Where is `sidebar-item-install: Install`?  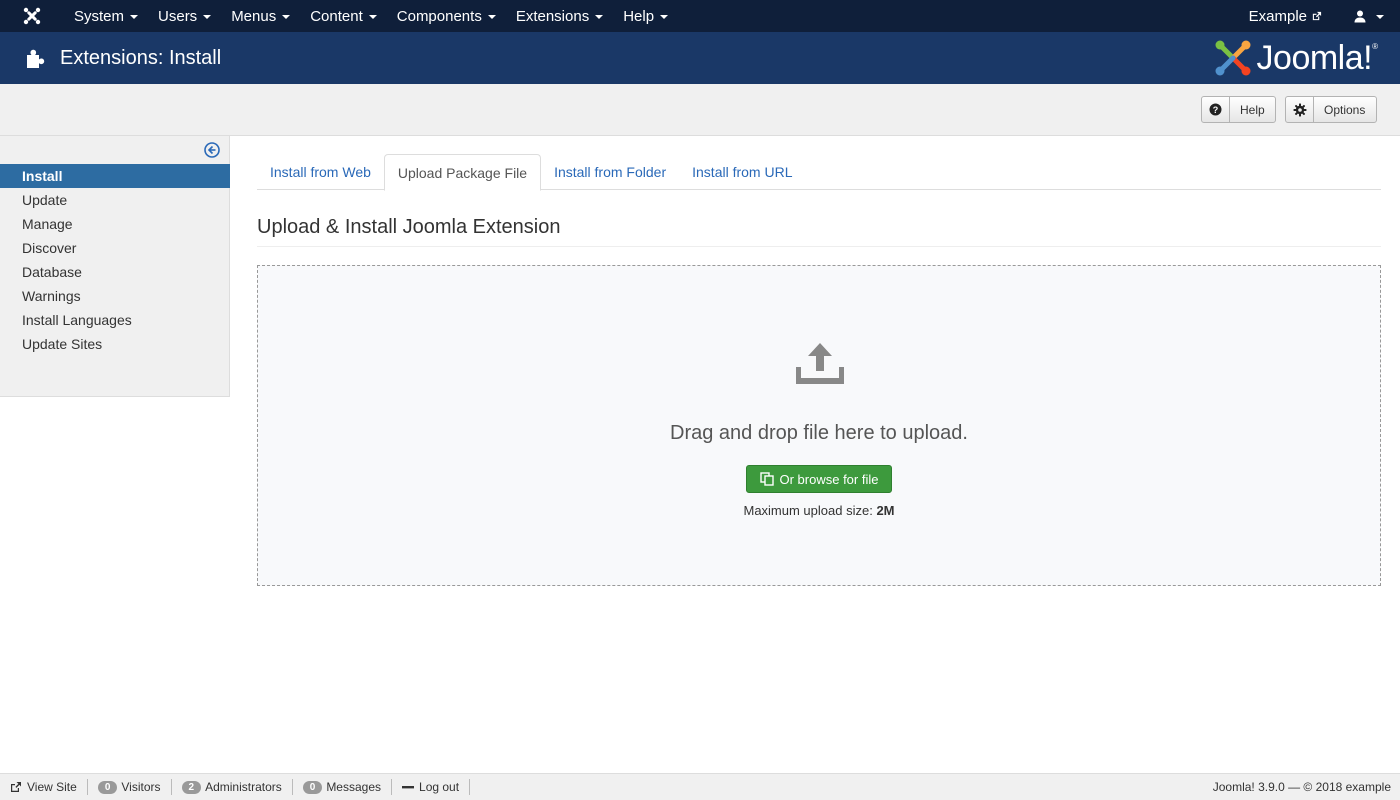 sidebar-item-install: Install is located at coordinates (115, 176).